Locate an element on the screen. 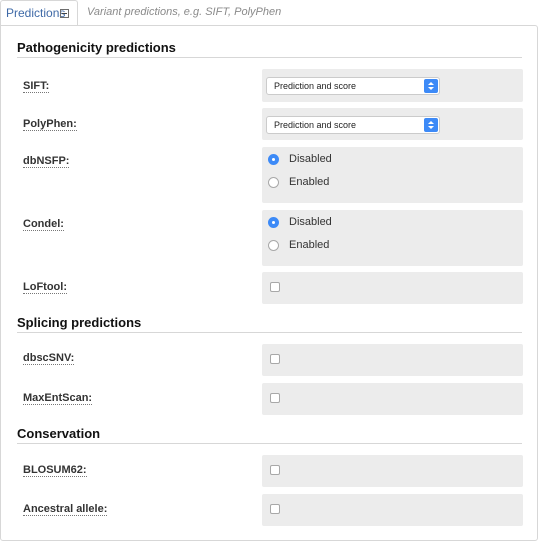 This screenshot has width=540, height=544. loftool-field is located at coordinates (392, 288).